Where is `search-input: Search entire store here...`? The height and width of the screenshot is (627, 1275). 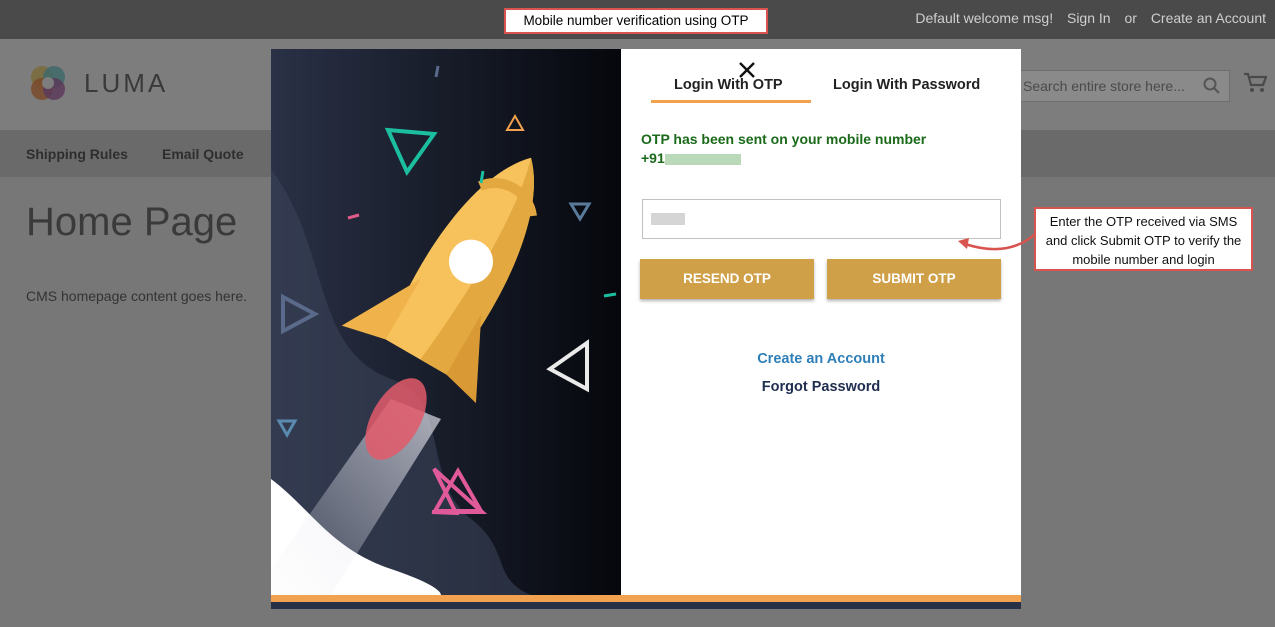
search-input: Search entire store here... is located at coordinates (1121, 86).